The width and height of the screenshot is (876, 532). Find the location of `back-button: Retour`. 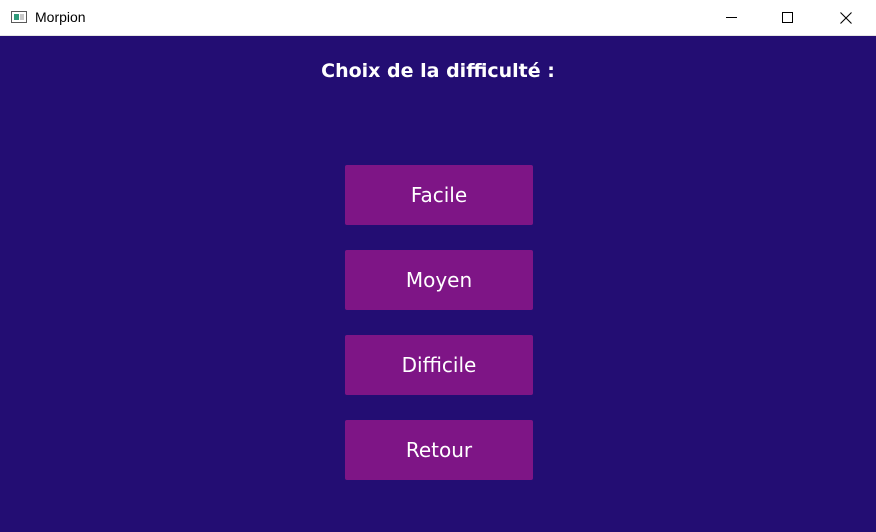

back-button: Retour is located at coordinates (439, 450).